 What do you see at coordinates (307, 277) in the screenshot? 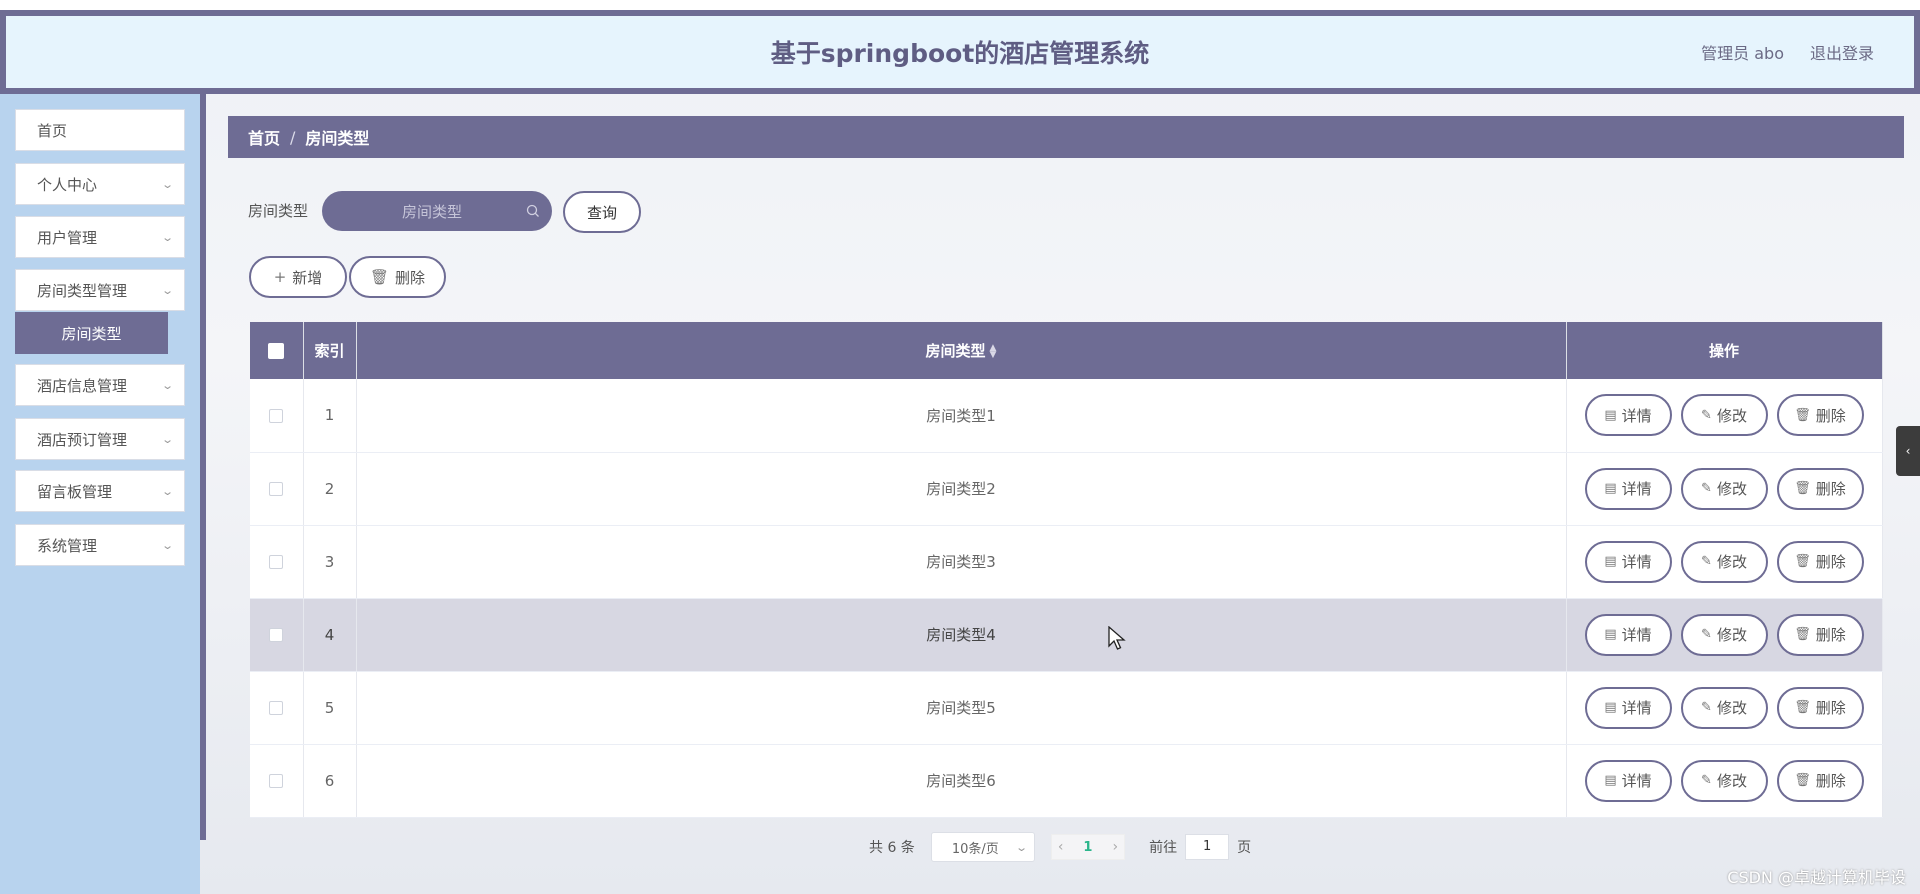
I see `add-button-label: 新增` at bounding box center [307, 277].